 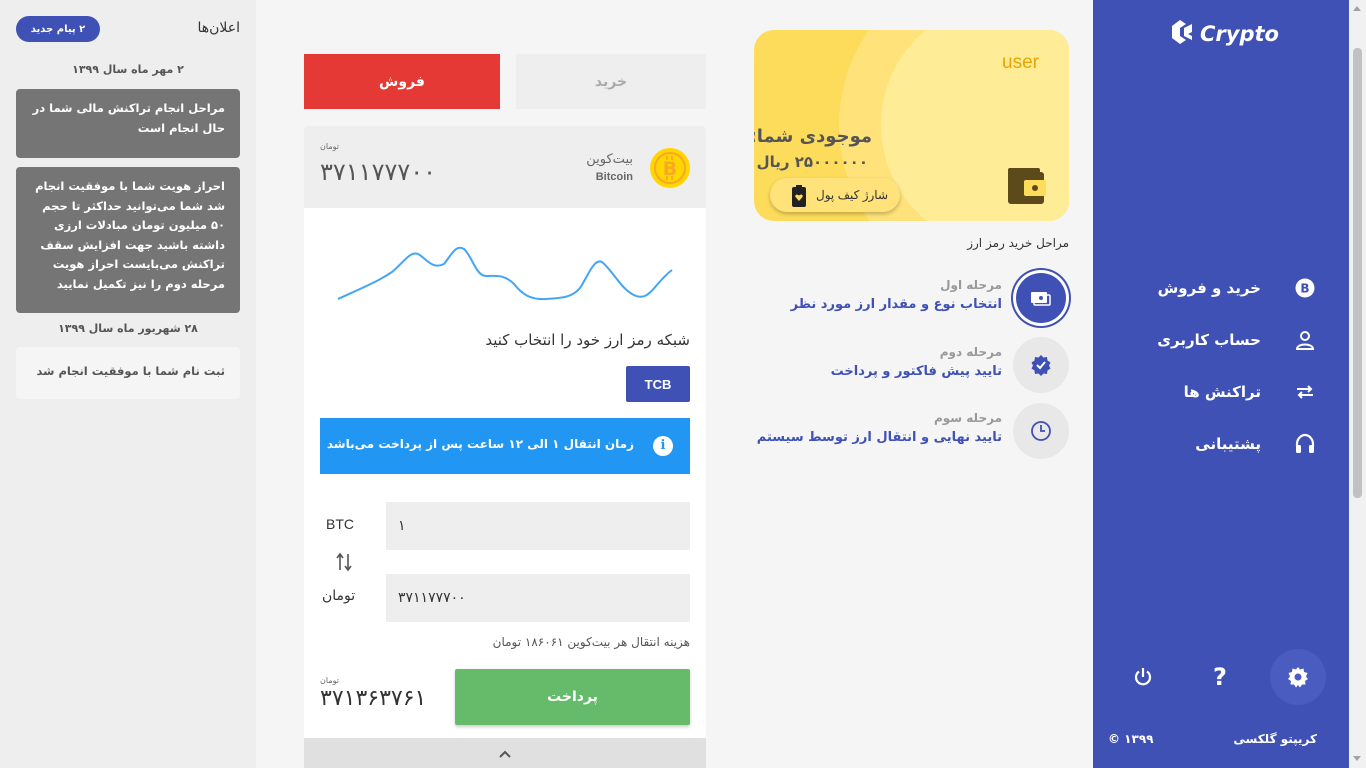 I want to click on announcement-date: ۲ مهر ماه سال ۱۳۹۹, so click(x=128, y=69).